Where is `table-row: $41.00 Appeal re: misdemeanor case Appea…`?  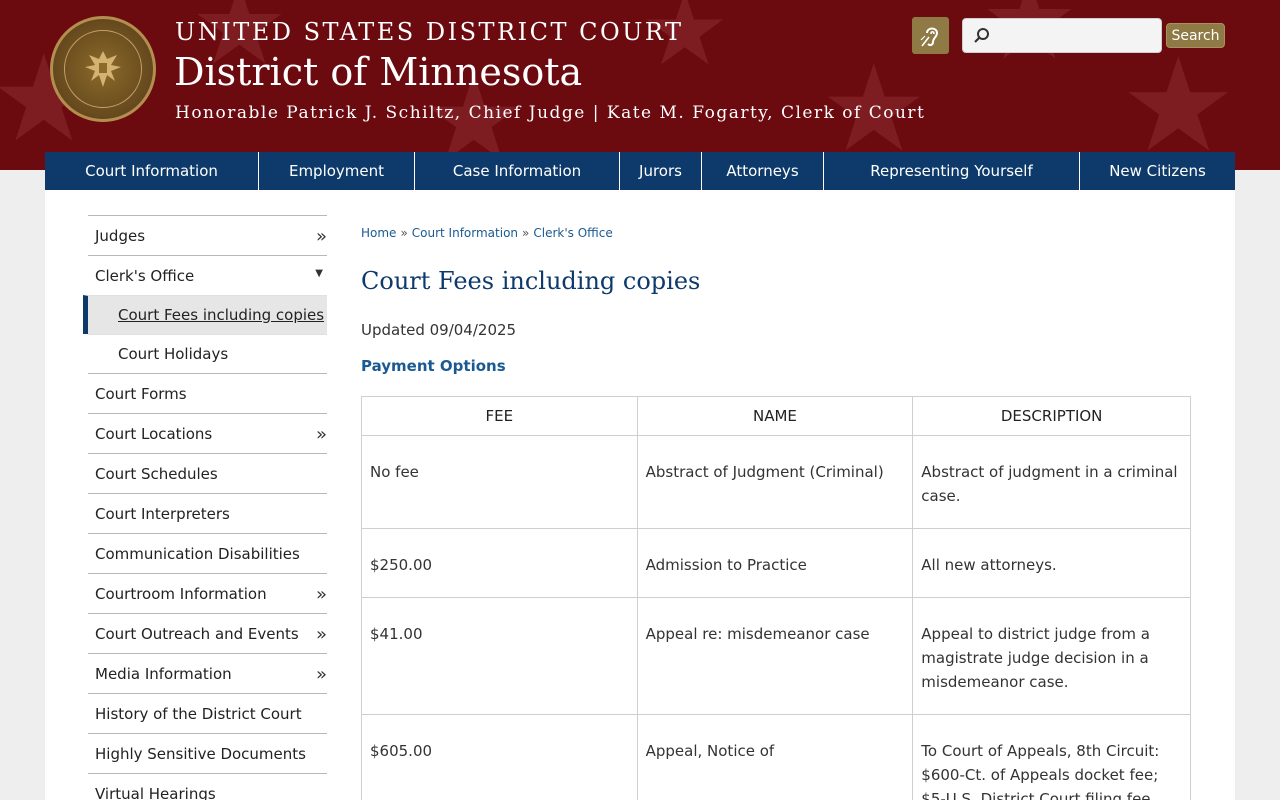
table-row: $41.00 Appeal re: misdemeanor case Appea… is located at coordinates (776, 656).